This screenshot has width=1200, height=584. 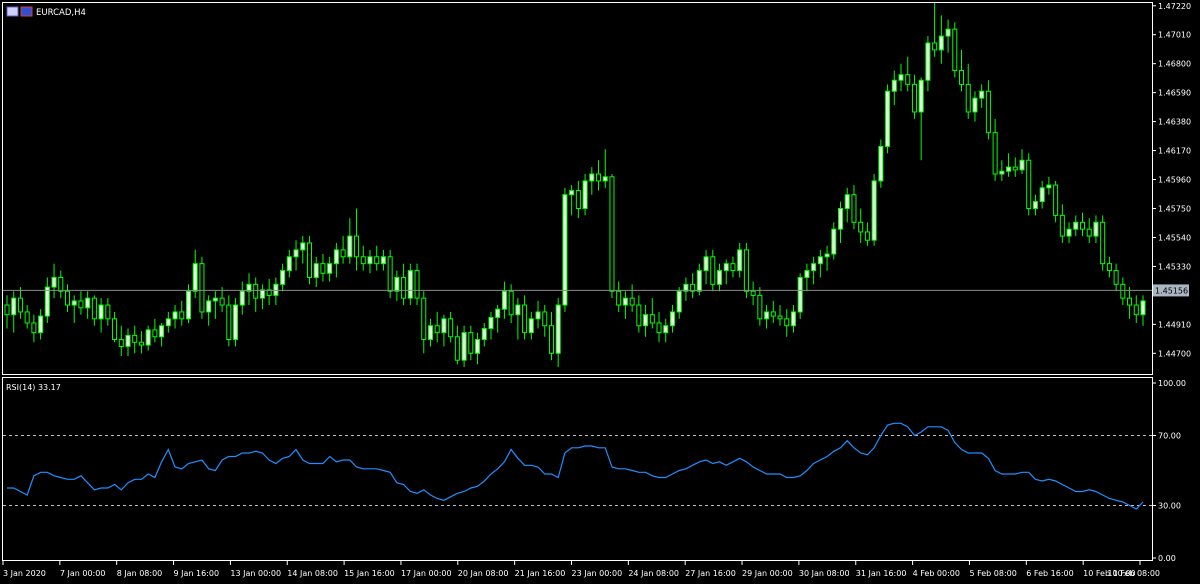 What do you see at coordinates (1174, 266) in the screenshot?
I see `price-tick-label: 1.45330` at bounding box center [1174, 266].